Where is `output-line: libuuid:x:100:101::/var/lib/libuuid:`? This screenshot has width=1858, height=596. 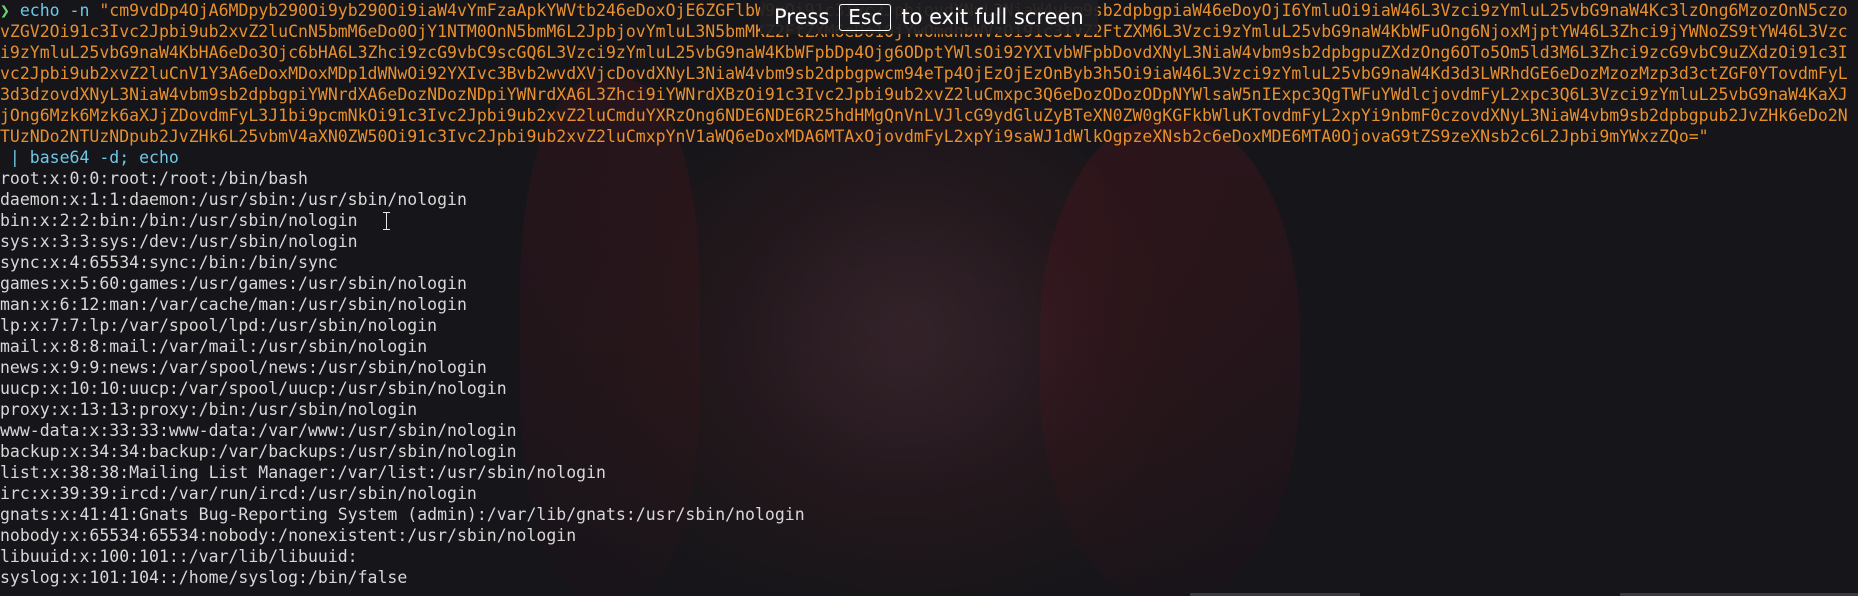
output-line: libuuid:x:100:101::/var/lib/libuuid: is located at coordinates (179, 556).